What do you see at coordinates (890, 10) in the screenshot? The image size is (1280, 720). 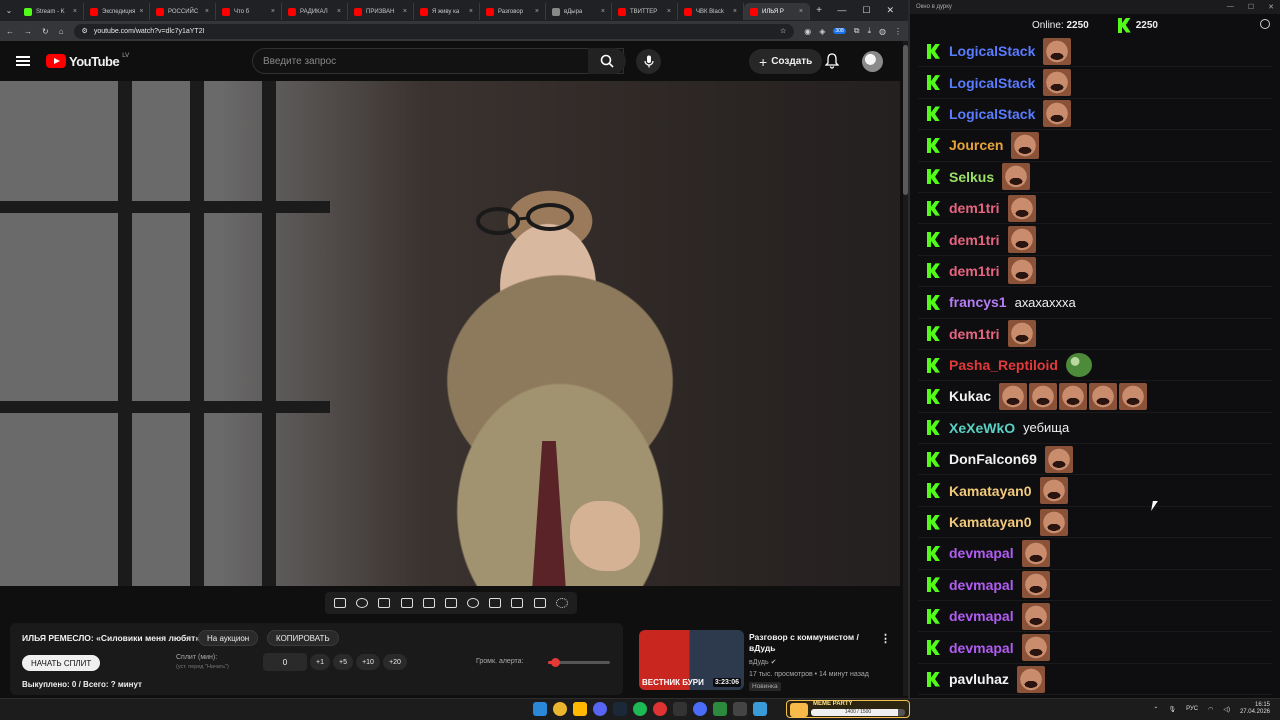 I see `close-window-icon: ✕` at bounding box center [890, 10].